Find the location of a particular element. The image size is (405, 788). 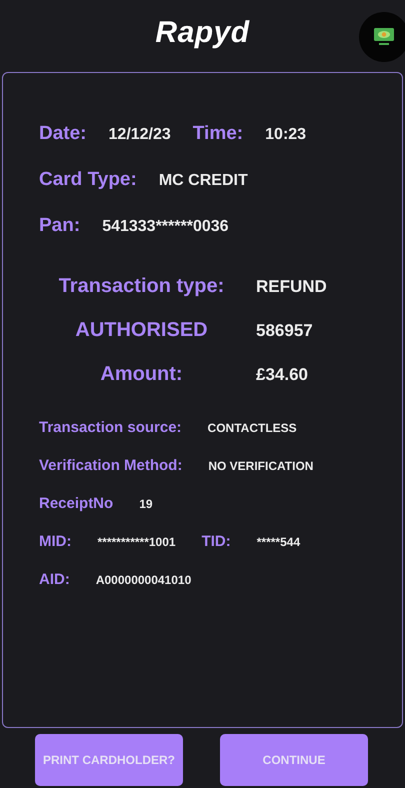

field-value: 12/12/23 is located at coordinates (139, 135).